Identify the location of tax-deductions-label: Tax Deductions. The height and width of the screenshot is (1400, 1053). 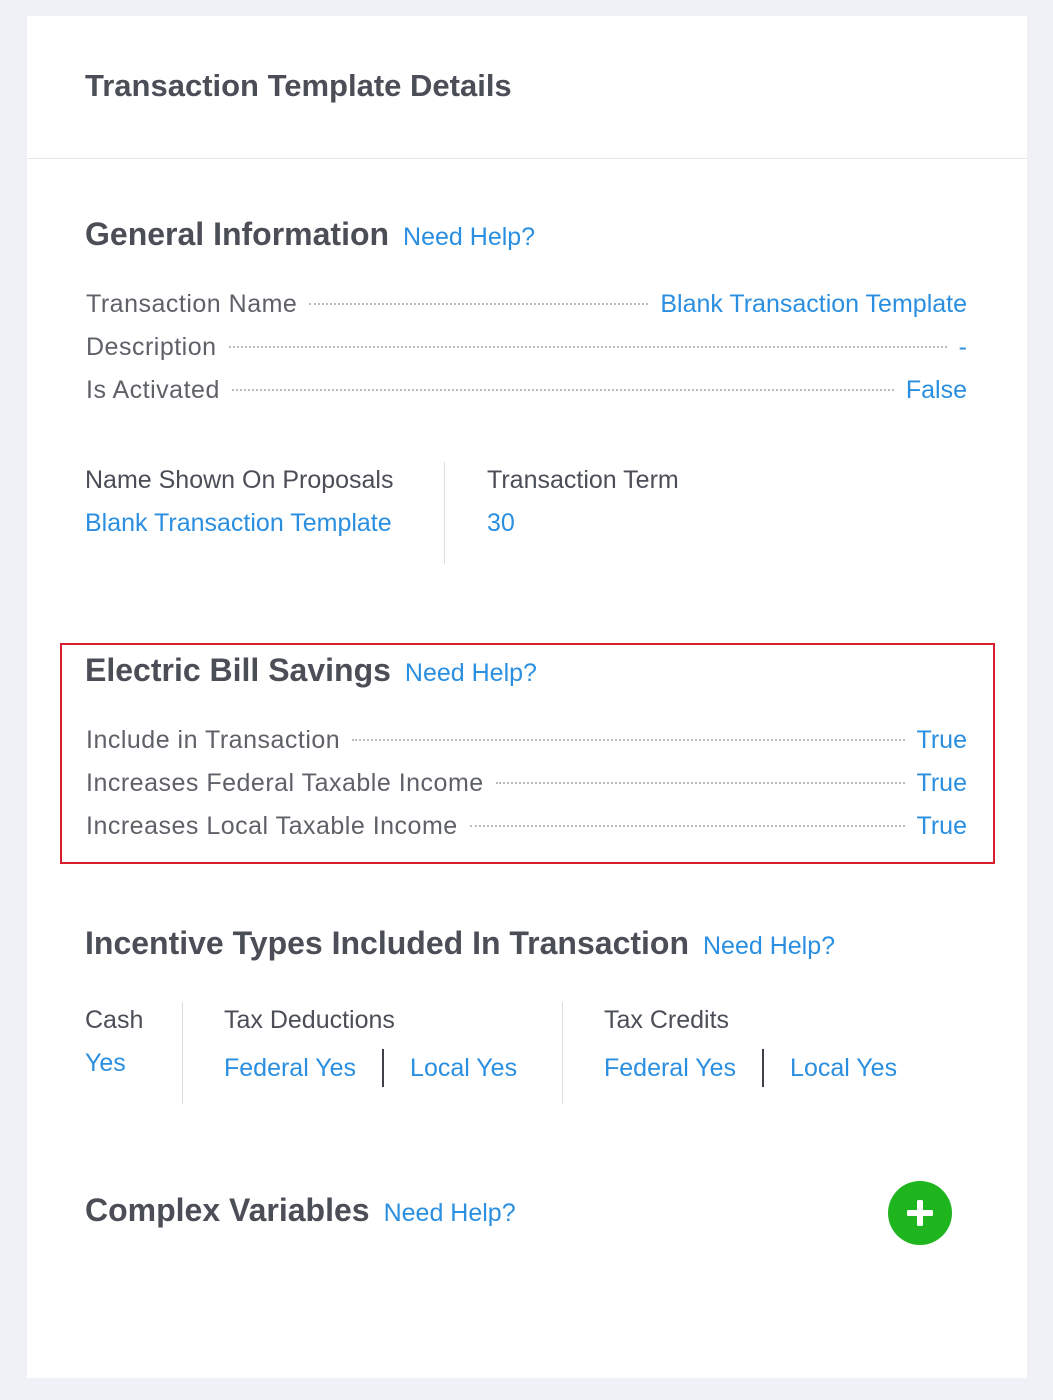
(309, 1020).